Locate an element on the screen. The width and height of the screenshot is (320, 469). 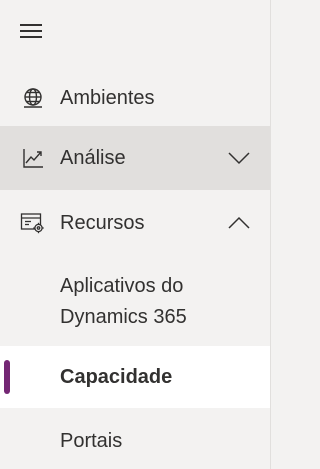
chevron-down-icon is located at coordinates (239, 158).